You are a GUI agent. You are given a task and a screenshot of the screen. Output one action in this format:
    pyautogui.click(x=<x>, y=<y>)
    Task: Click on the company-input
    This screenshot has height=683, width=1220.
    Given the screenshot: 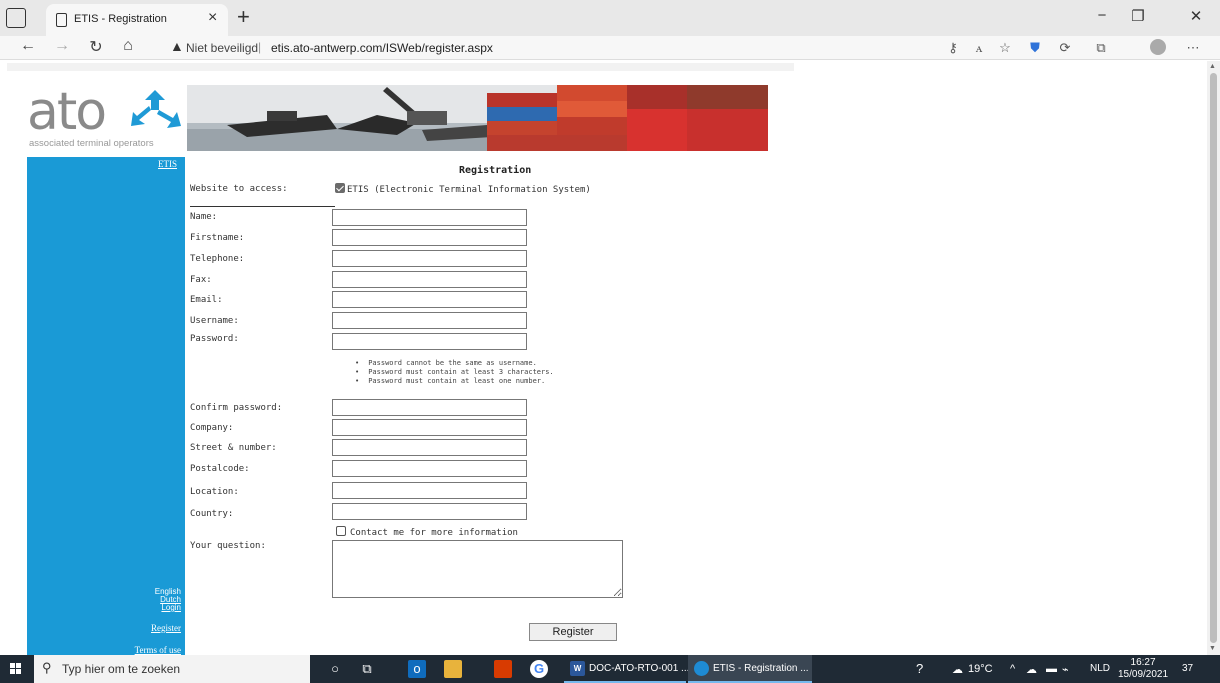 What is the action you would take?
    pyautogui.click(x=429, y=427)
    